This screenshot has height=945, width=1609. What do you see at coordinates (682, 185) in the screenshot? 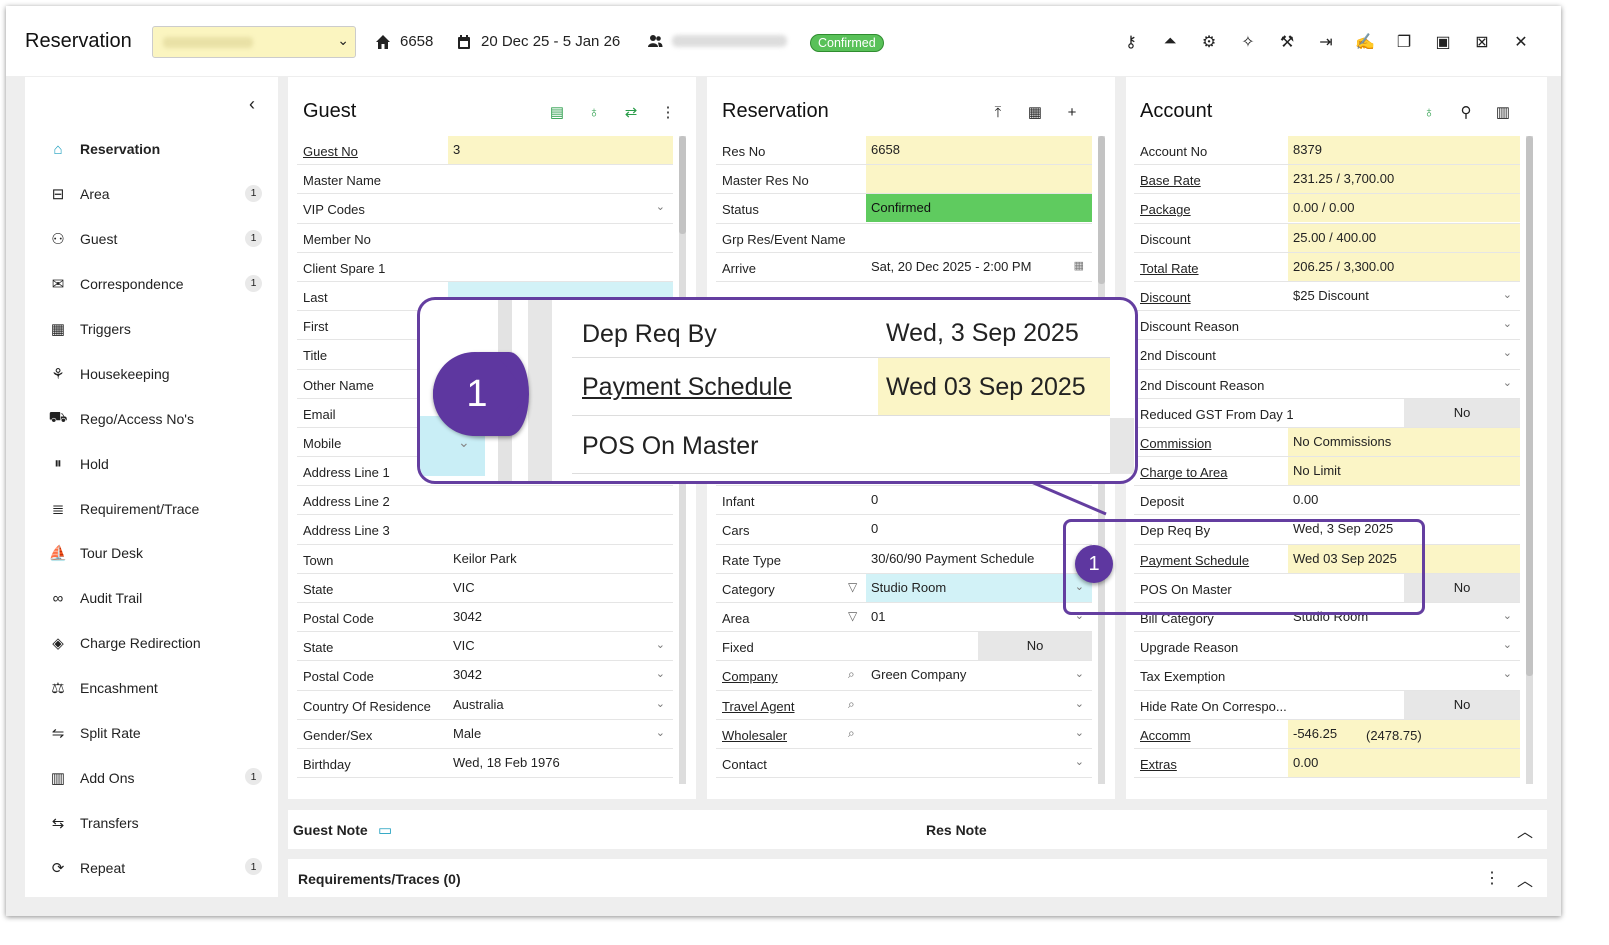
I see `guest-scroll-thumb` at bounding box center [682, 185].